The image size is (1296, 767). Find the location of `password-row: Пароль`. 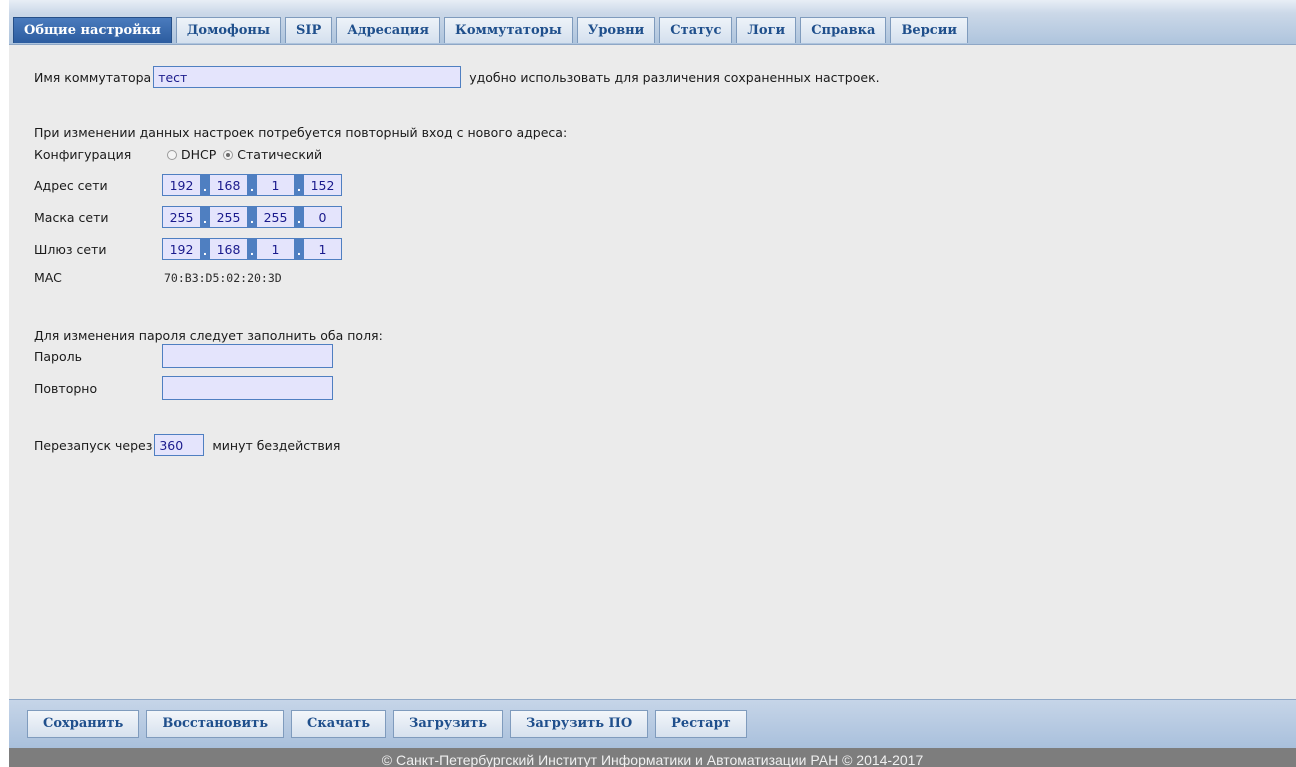

password-row: Пароль is located at coordinates (183, 356).